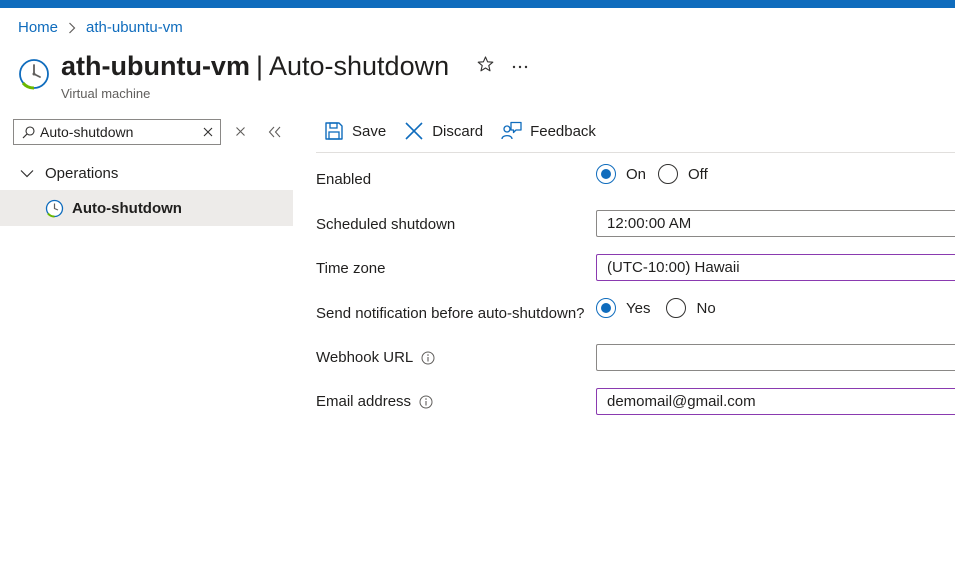 This screenshot has width=955, height=571. I want to click on enabled-off-radio: Off, so click(683, 174).